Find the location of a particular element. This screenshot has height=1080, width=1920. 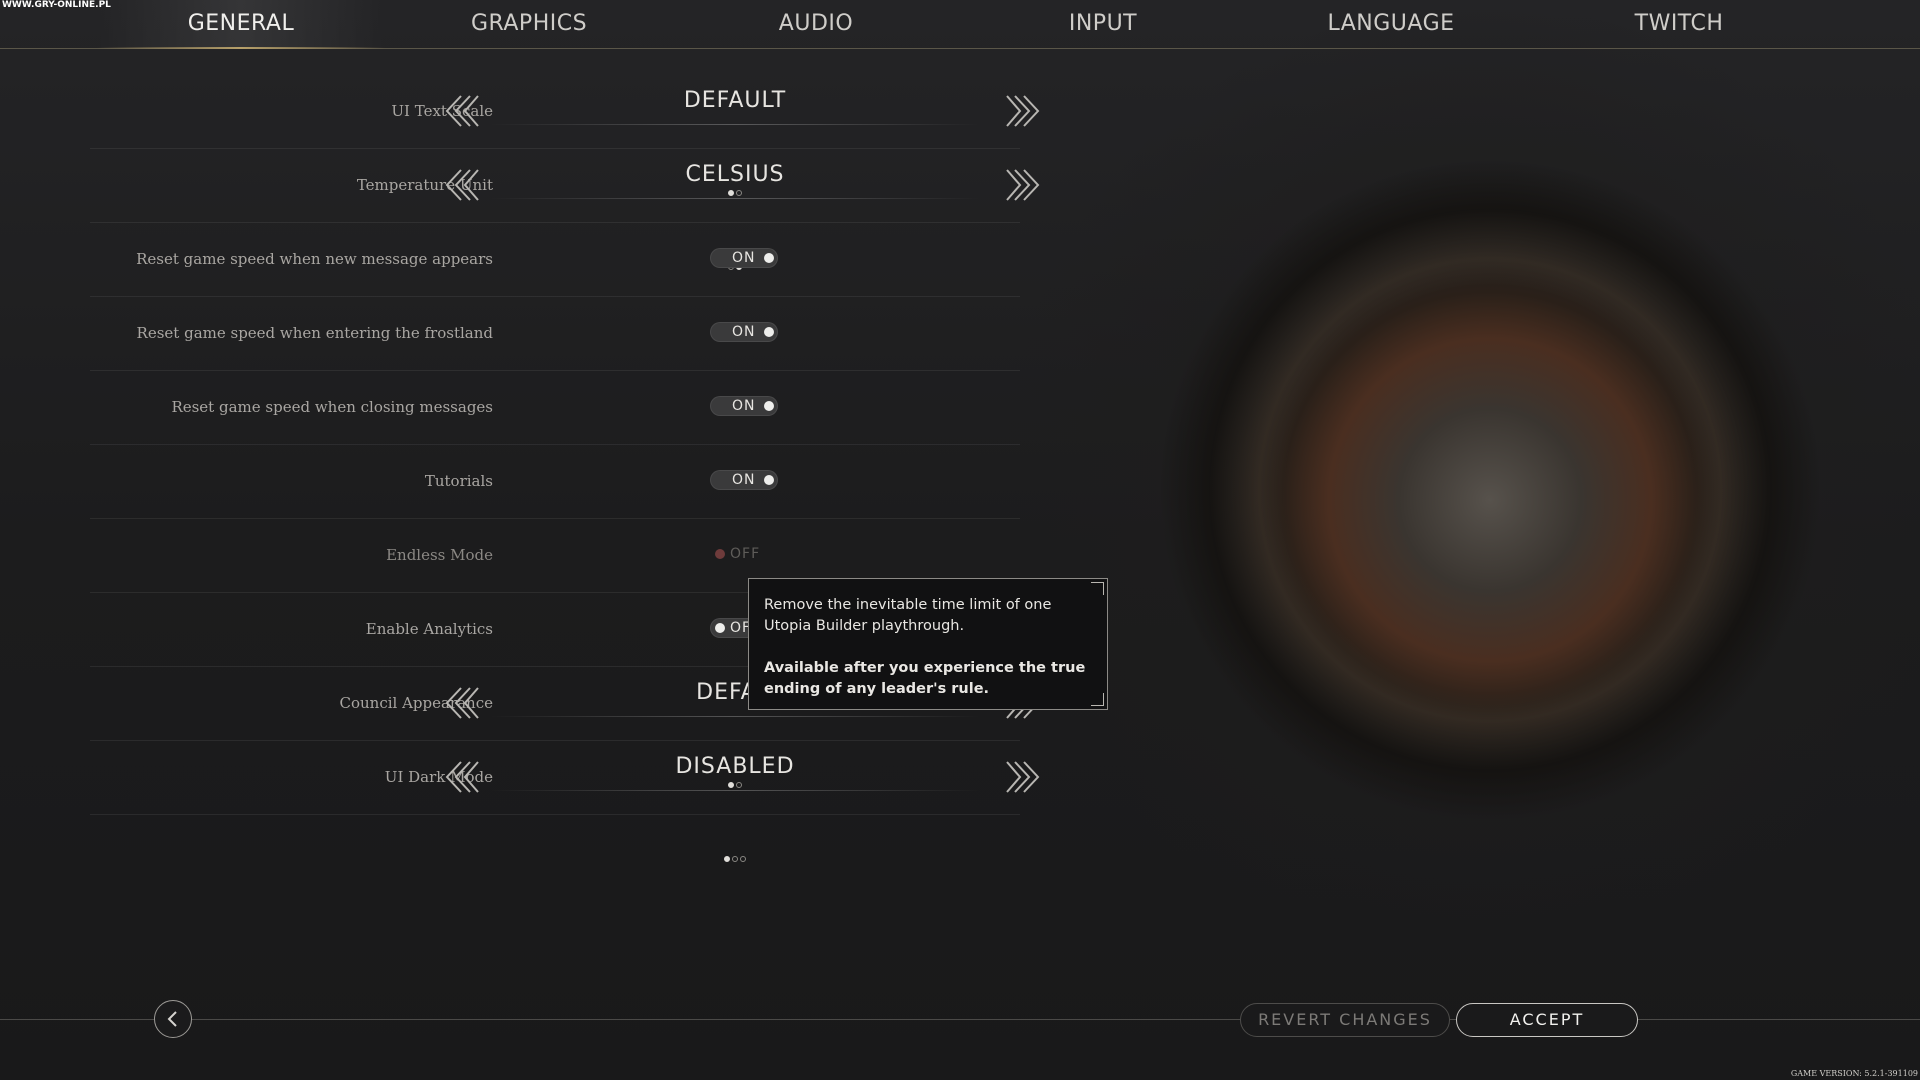

tab-general: GENERAL is located at coordinates (241, 24).